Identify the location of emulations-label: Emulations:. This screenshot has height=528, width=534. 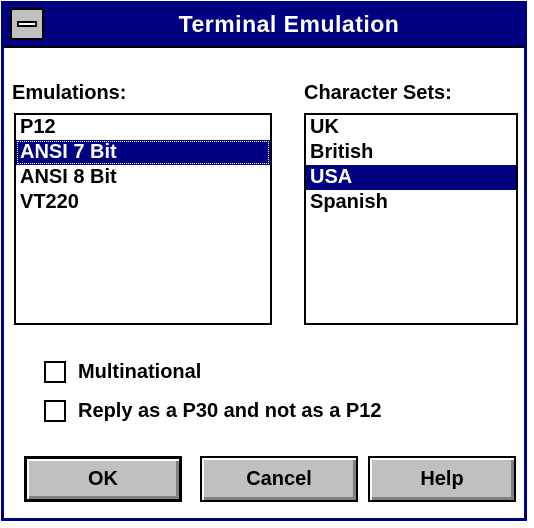
(69, 93).